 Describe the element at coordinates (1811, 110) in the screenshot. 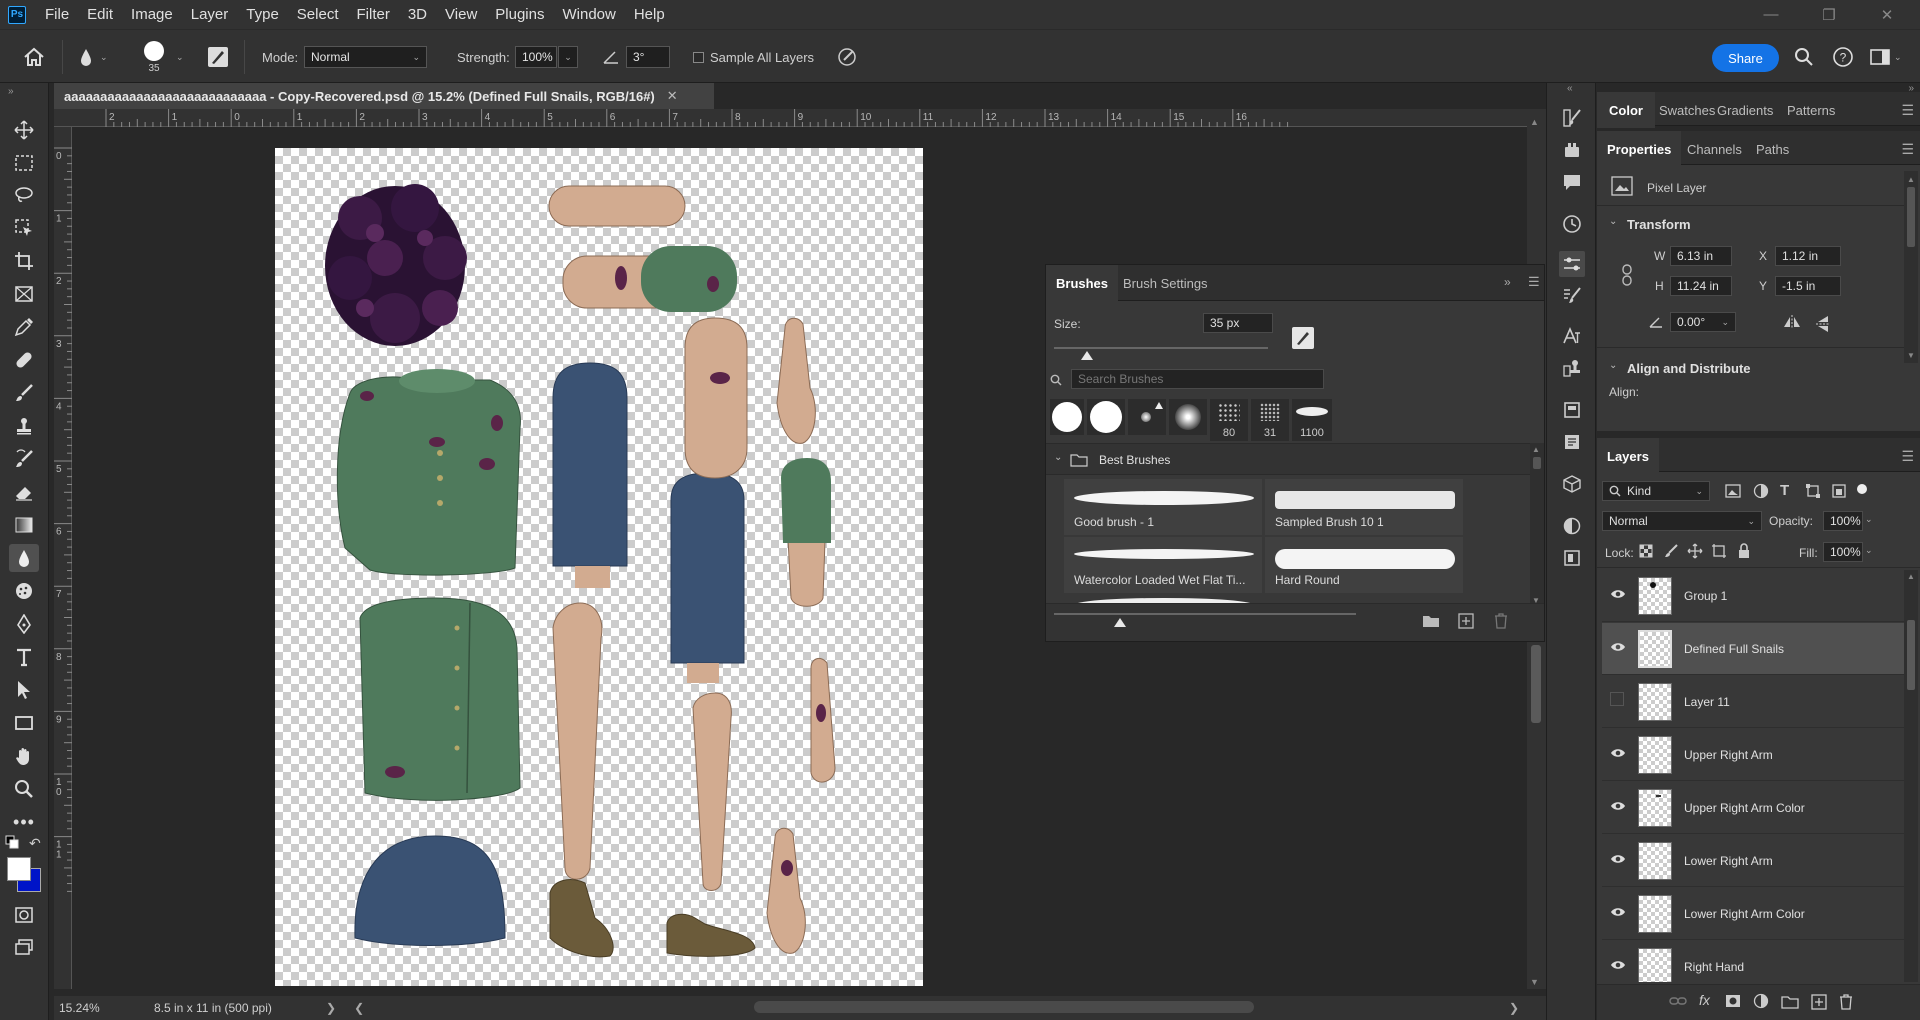

I see `tab-patterns: Patterns` at that location.